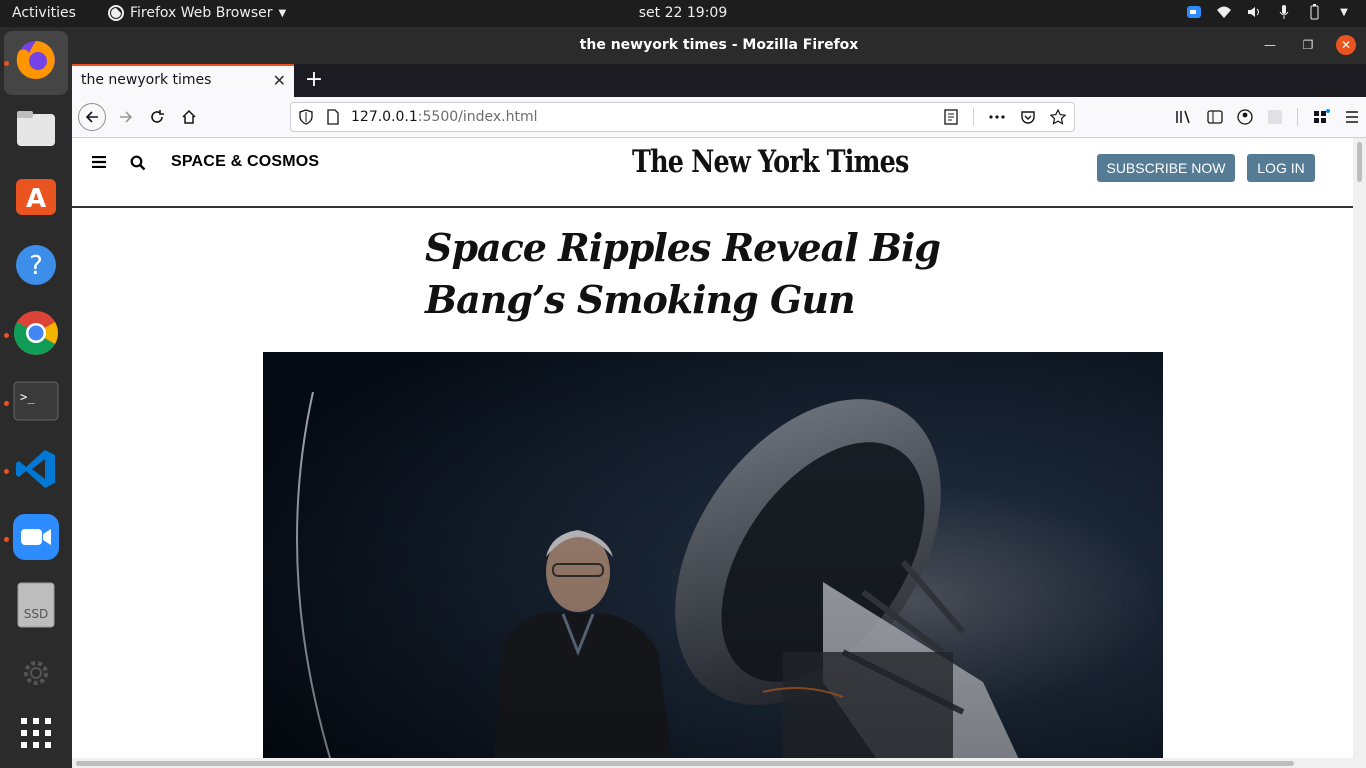 This screenshot has height=768, width=1366. I want to click on url-text: 127.0.0.1:5500/index.html, so click(444, 117).